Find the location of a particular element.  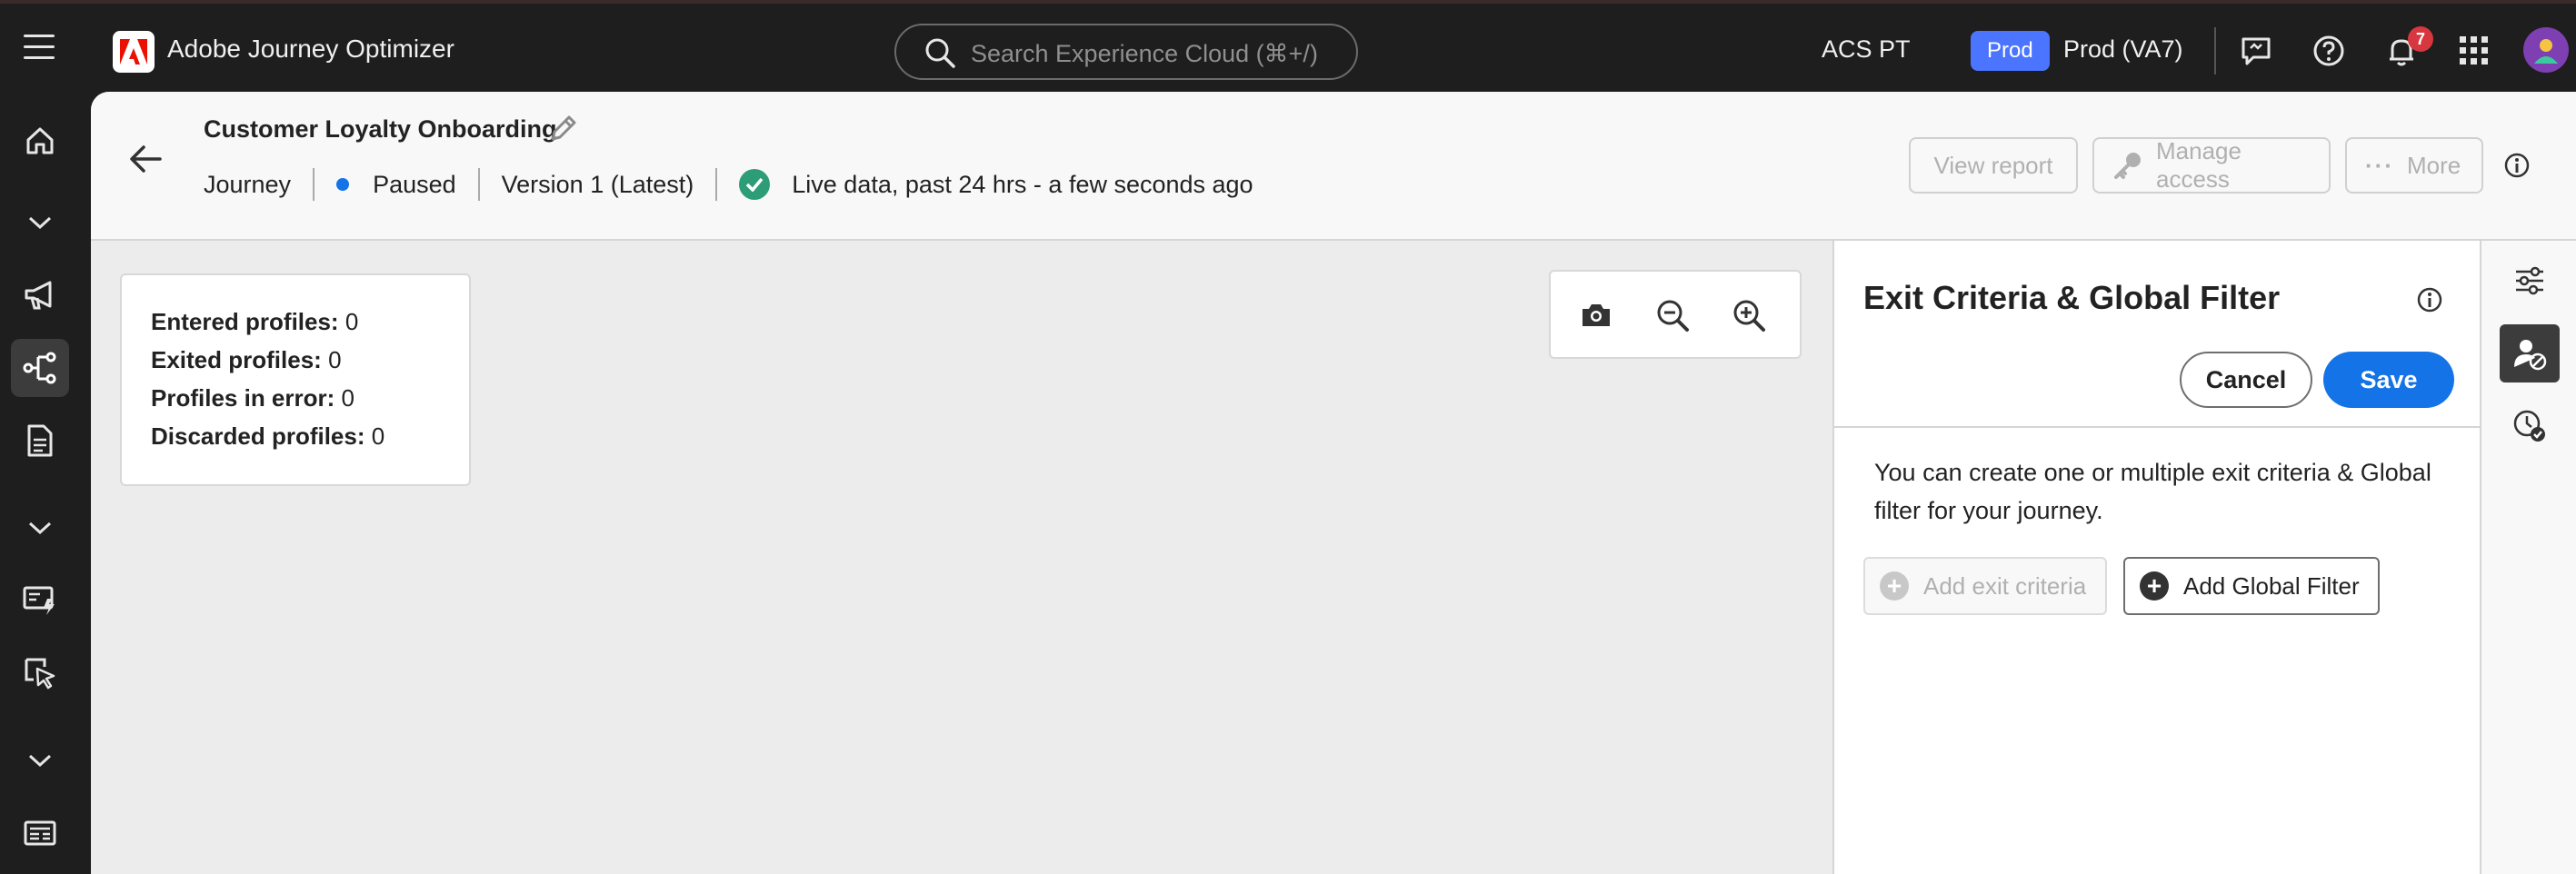

view-report-label: View report is located at coordinates (1993, 165).